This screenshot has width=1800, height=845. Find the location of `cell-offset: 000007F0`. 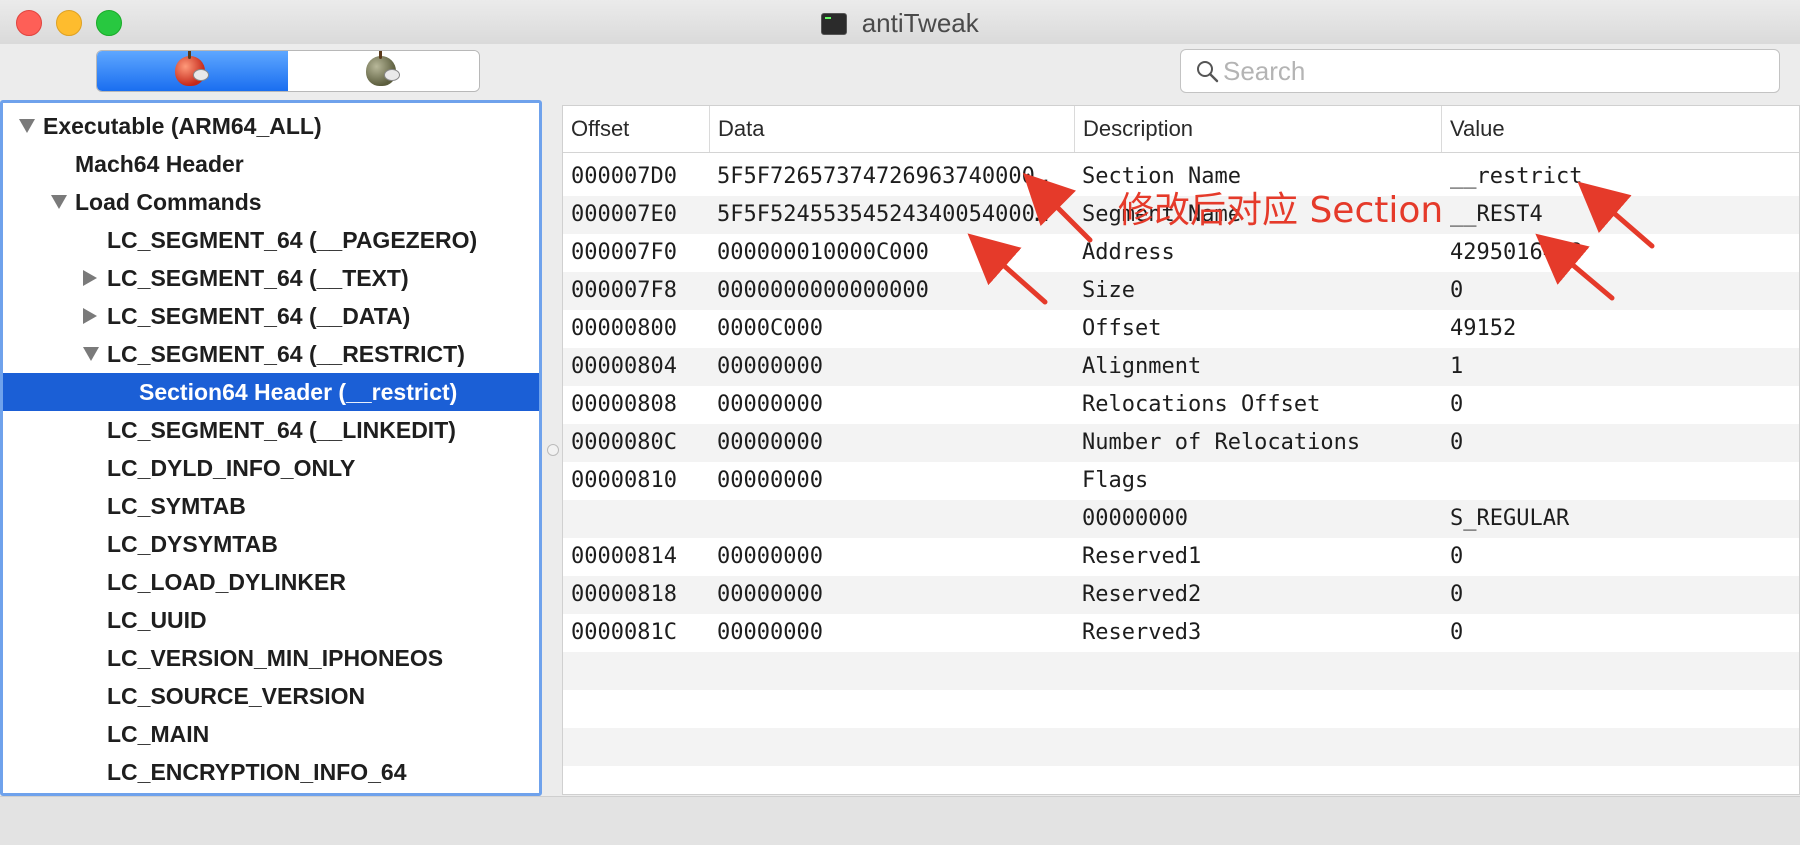

cell-offset: 000007F0 is located at coordinates (624, 252).